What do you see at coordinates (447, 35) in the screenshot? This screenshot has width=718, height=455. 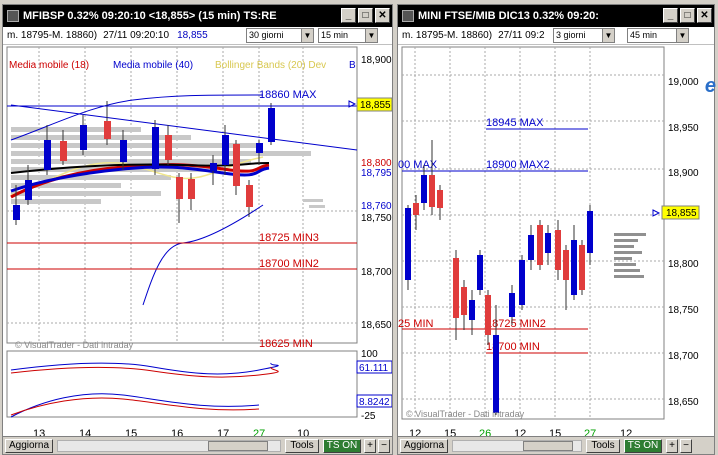 I see `right-range-text: m. 18795-M. 18860)` at bounding box center [447, 35].